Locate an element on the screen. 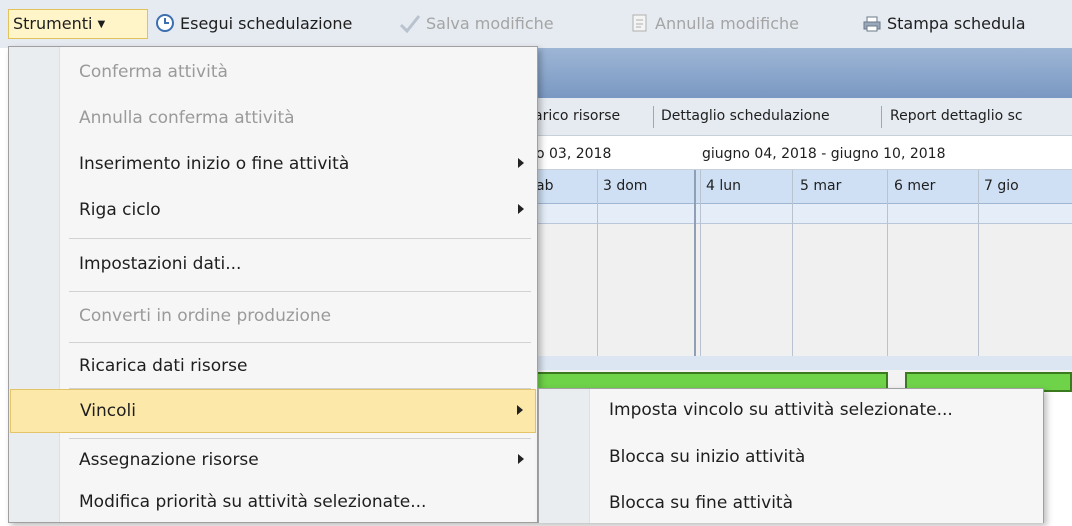 The height and width of the screenshot is (526, 1072). menu-item-label: Converti in ordine produzione is located at coordinates (205, 316).